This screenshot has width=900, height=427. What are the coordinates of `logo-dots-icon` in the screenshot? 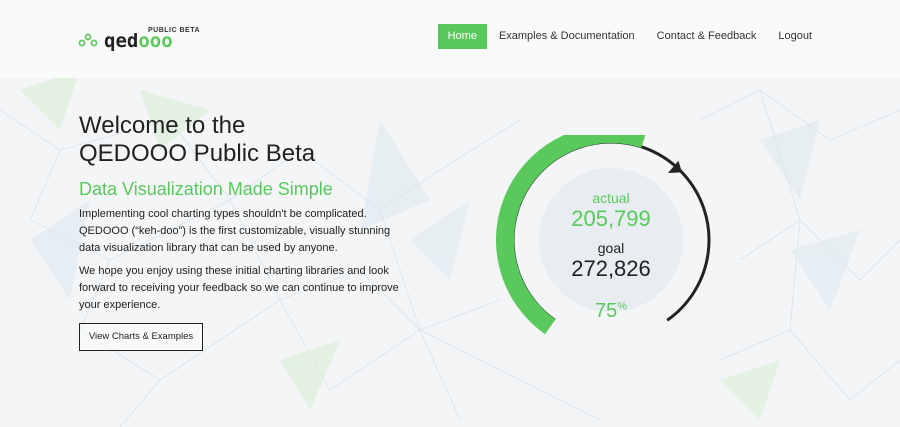 It's located at (88, 40).